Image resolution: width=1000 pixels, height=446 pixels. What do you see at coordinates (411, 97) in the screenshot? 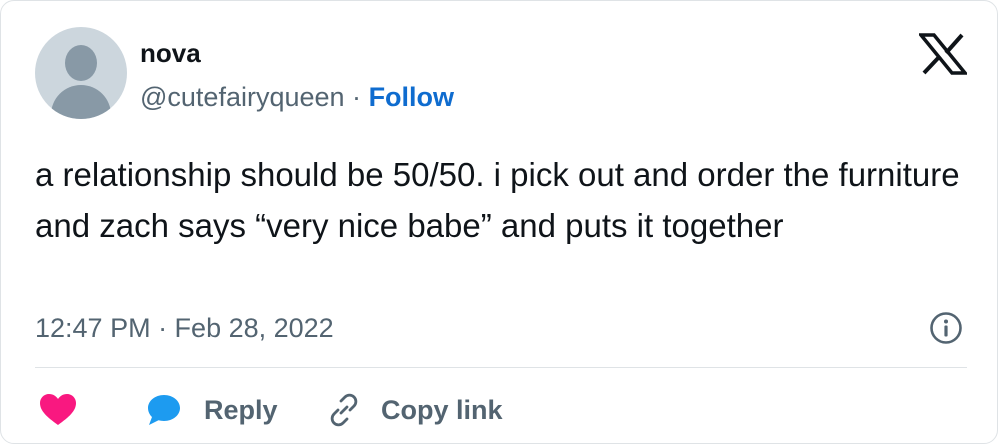
I see `follow-button: Follow` at bounding box center [411, 97].